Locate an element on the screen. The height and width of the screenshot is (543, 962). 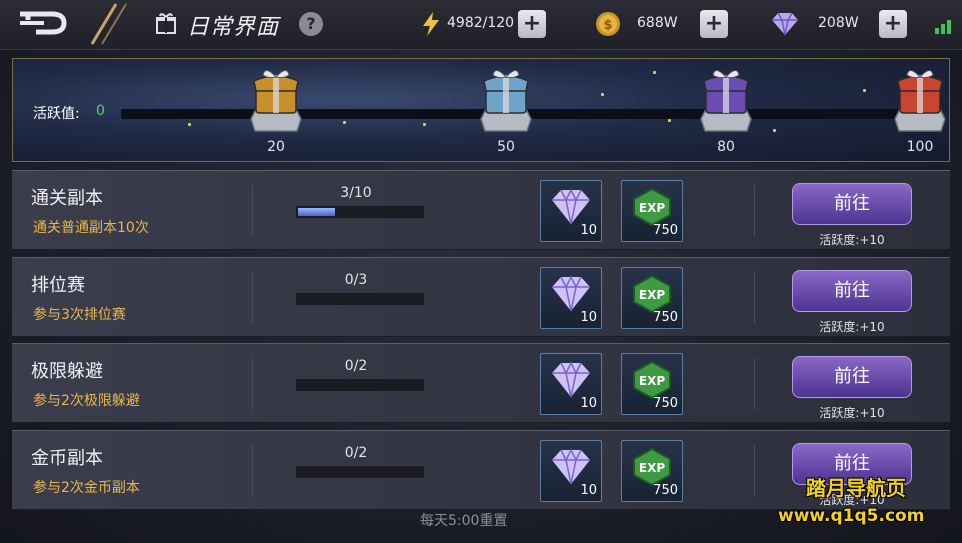
signal-icon is located at coordinates (943, 27).